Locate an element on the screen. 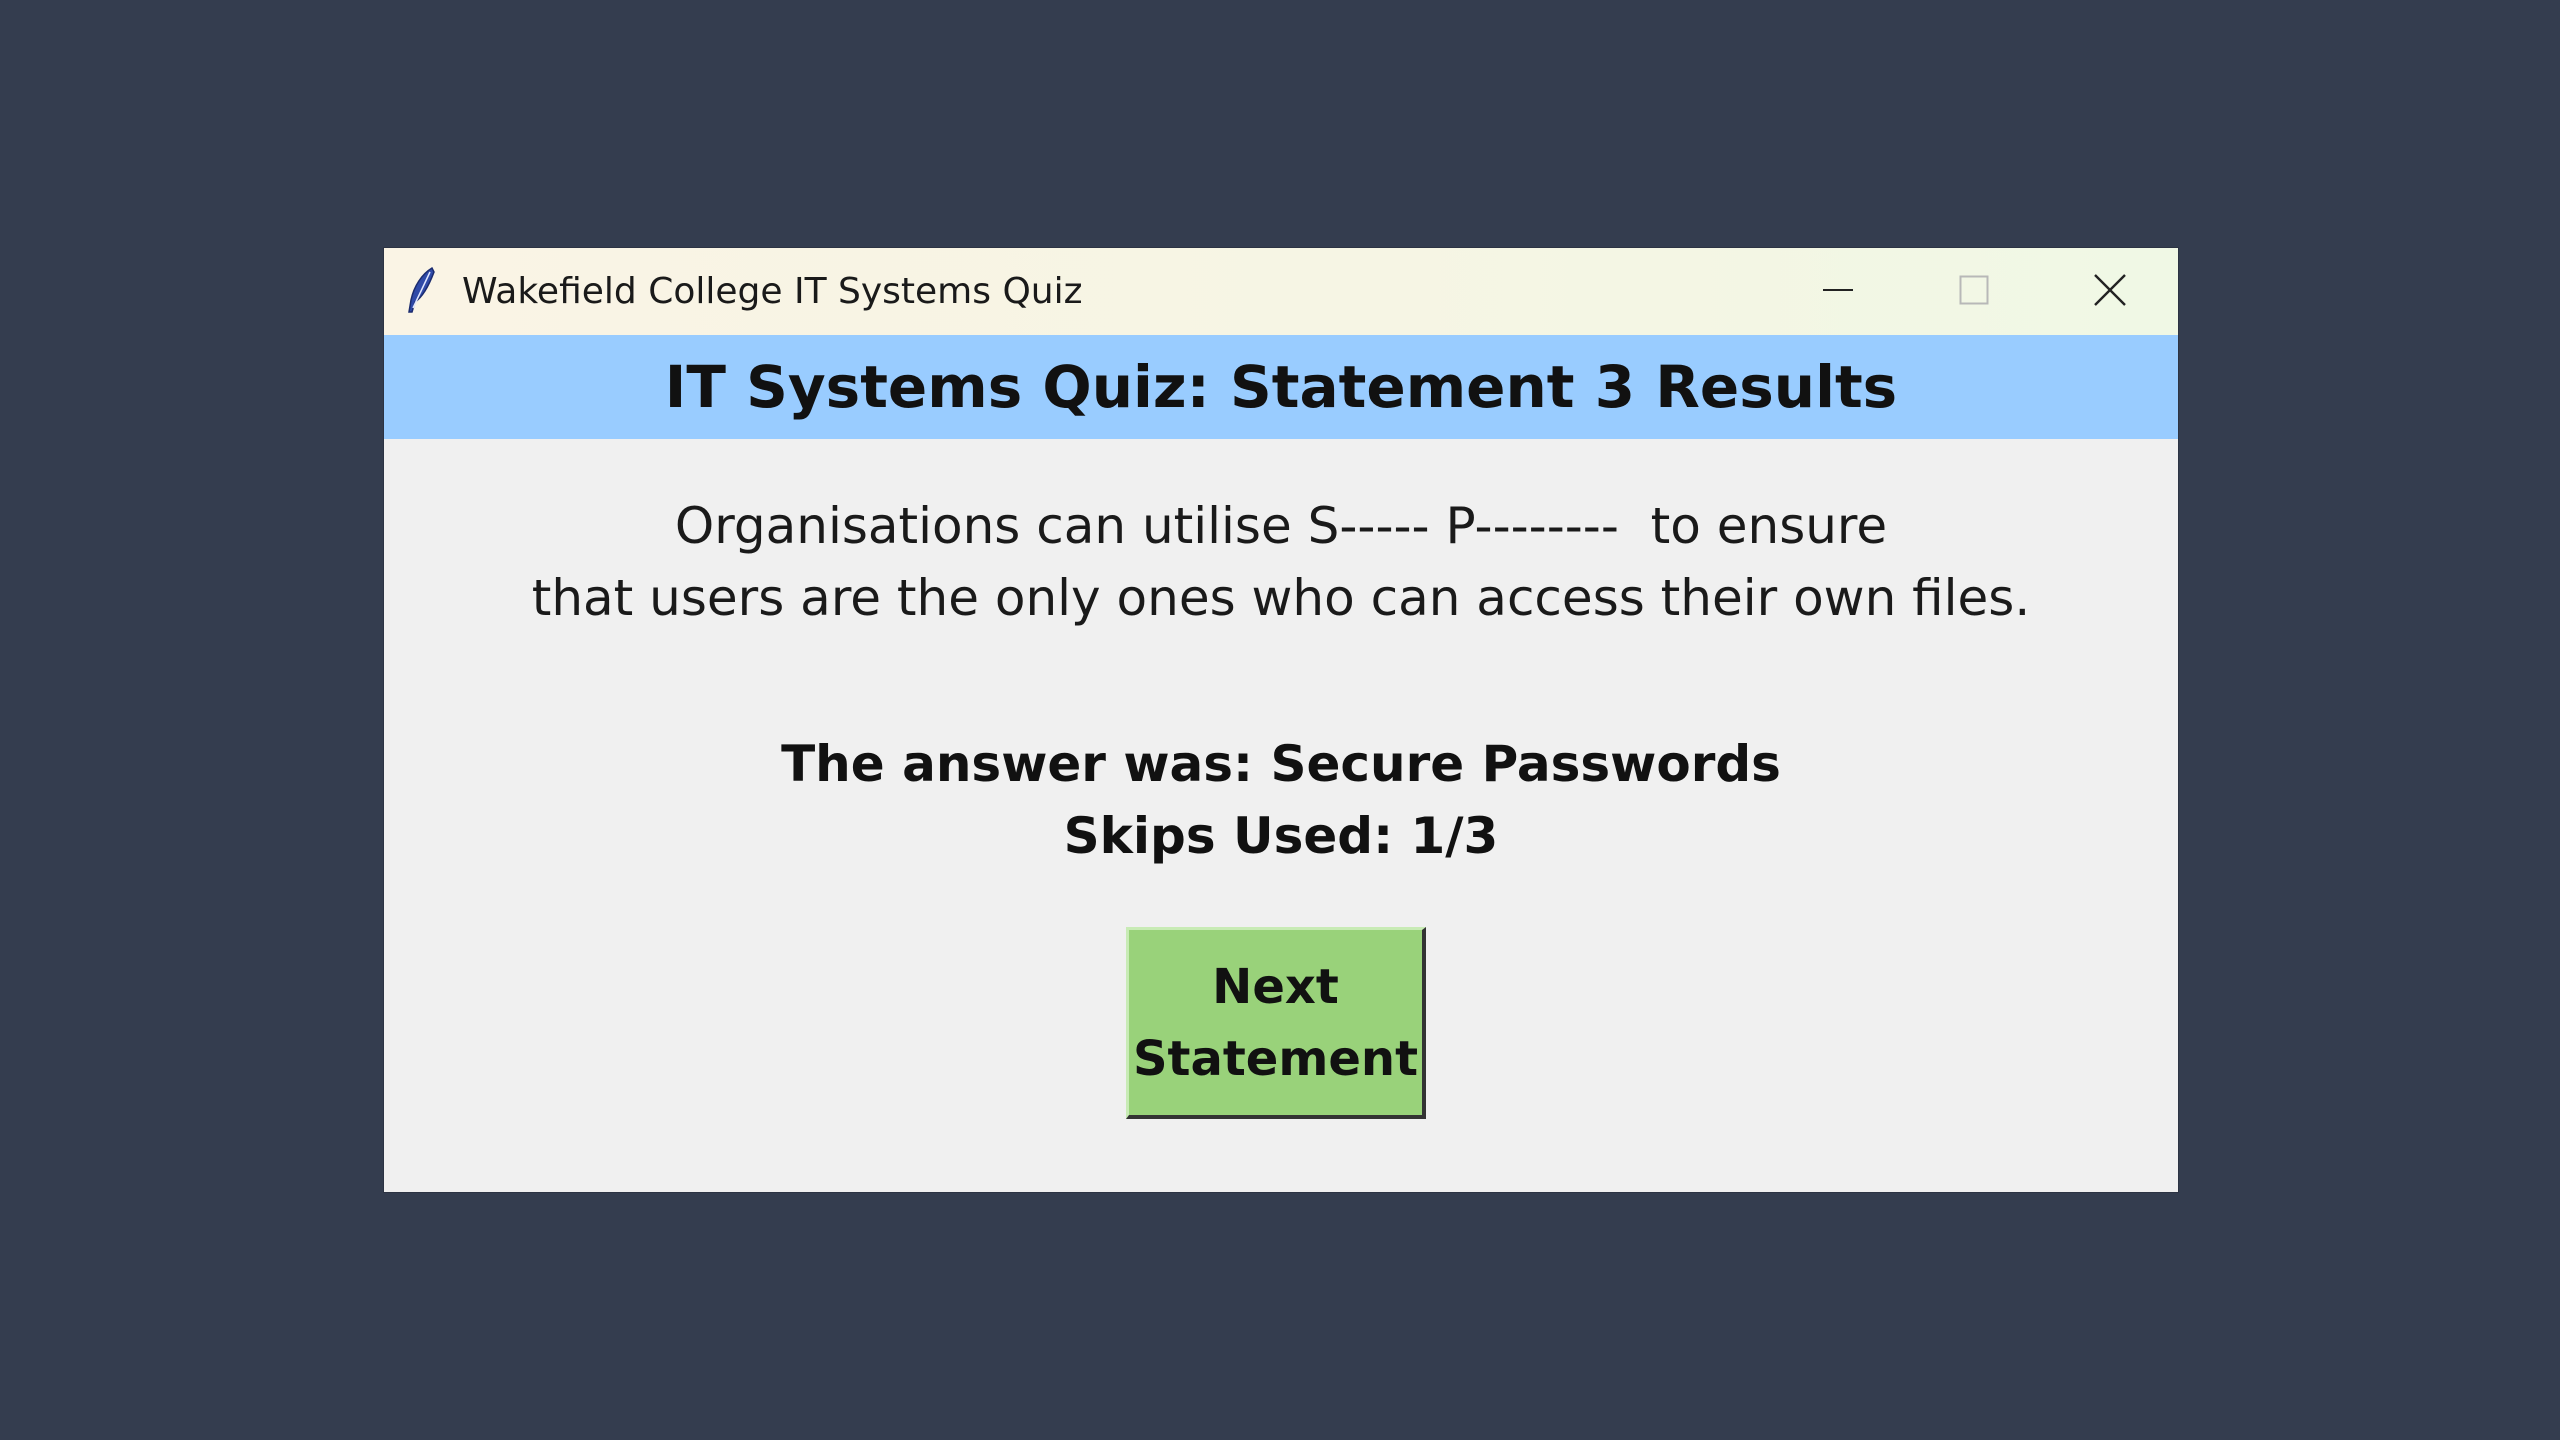 This screenshot has width=2560, height=1440. next-button-label-line-1: Next is located at coordinates (1275, 986).